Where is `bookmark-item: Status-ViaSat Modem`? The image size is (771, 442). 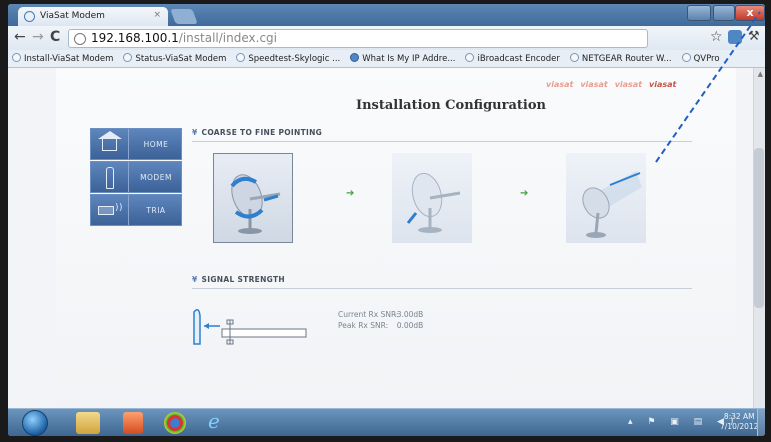
bookmark-item: Status-ViaSat Modem is located at coordinates (175, 57).